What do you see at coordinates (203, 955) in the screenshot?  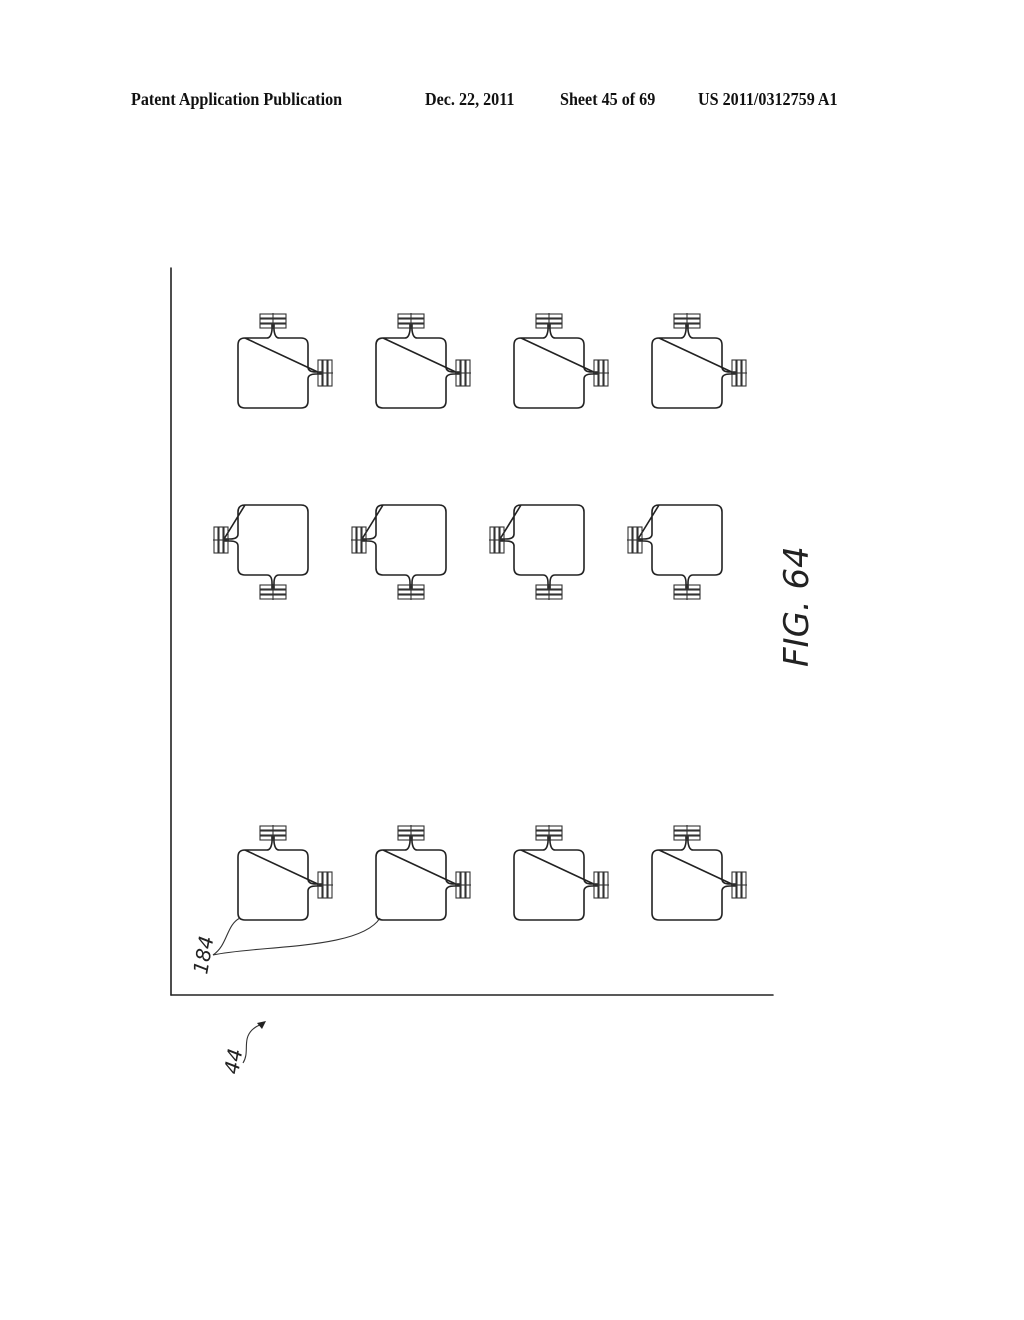 I see `reference-label-184: 184` at bounding box center [203, 955].